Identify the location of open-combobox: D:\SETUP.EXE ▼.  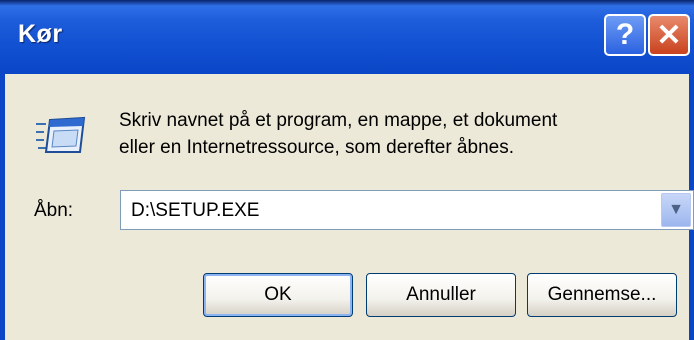
(407, 210).